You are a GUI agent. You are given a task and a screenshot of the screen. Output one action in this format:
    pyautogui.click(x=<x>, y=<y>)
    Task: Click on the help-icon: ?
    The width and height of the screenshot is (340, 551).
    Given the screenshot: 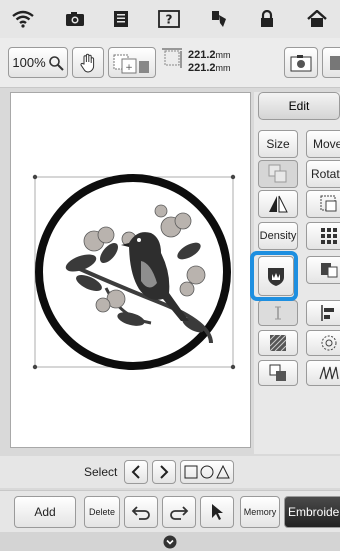 What is the action you would take?
    pyautogui.click(x=169, y=19)
    